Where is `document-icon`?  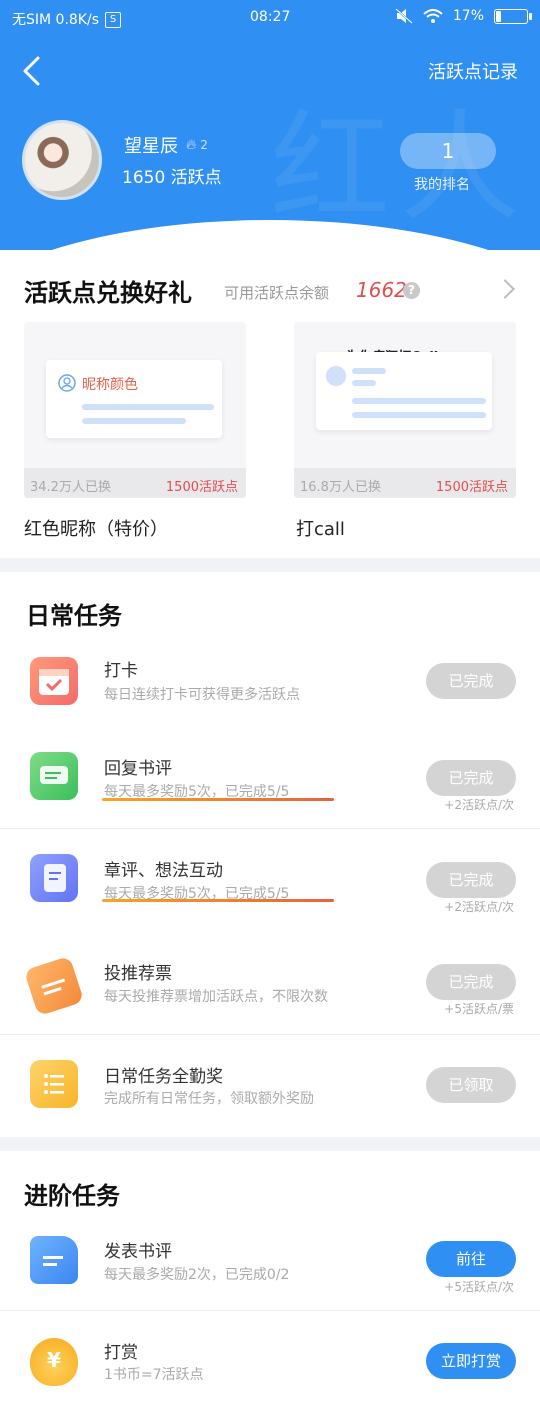 document-icon is located at coordinates (54, 1260).